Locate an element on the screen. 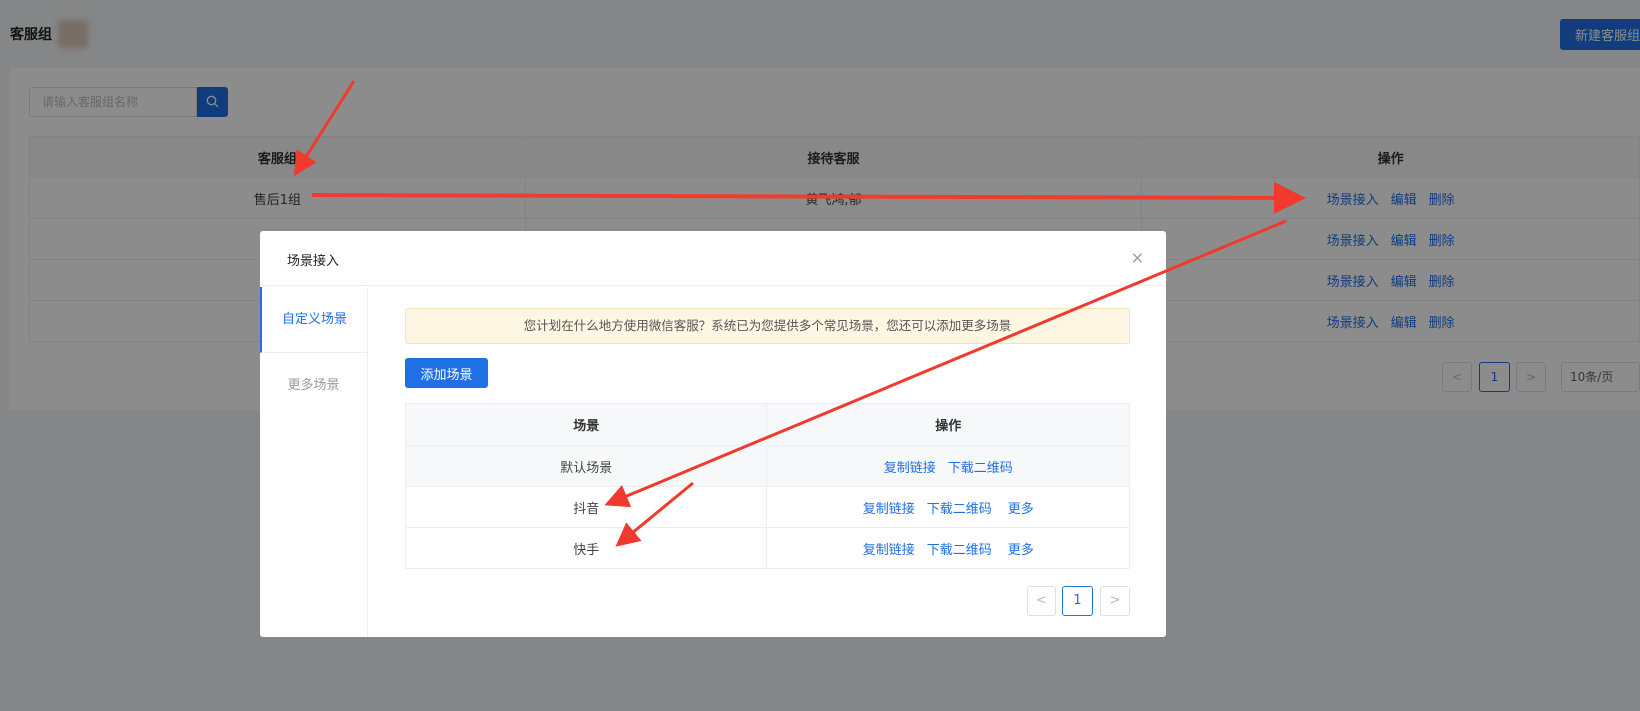 This screenshot has width=1640, height=711. tab-more-scenes: 更多场景 is located at coordinates (313, 386).